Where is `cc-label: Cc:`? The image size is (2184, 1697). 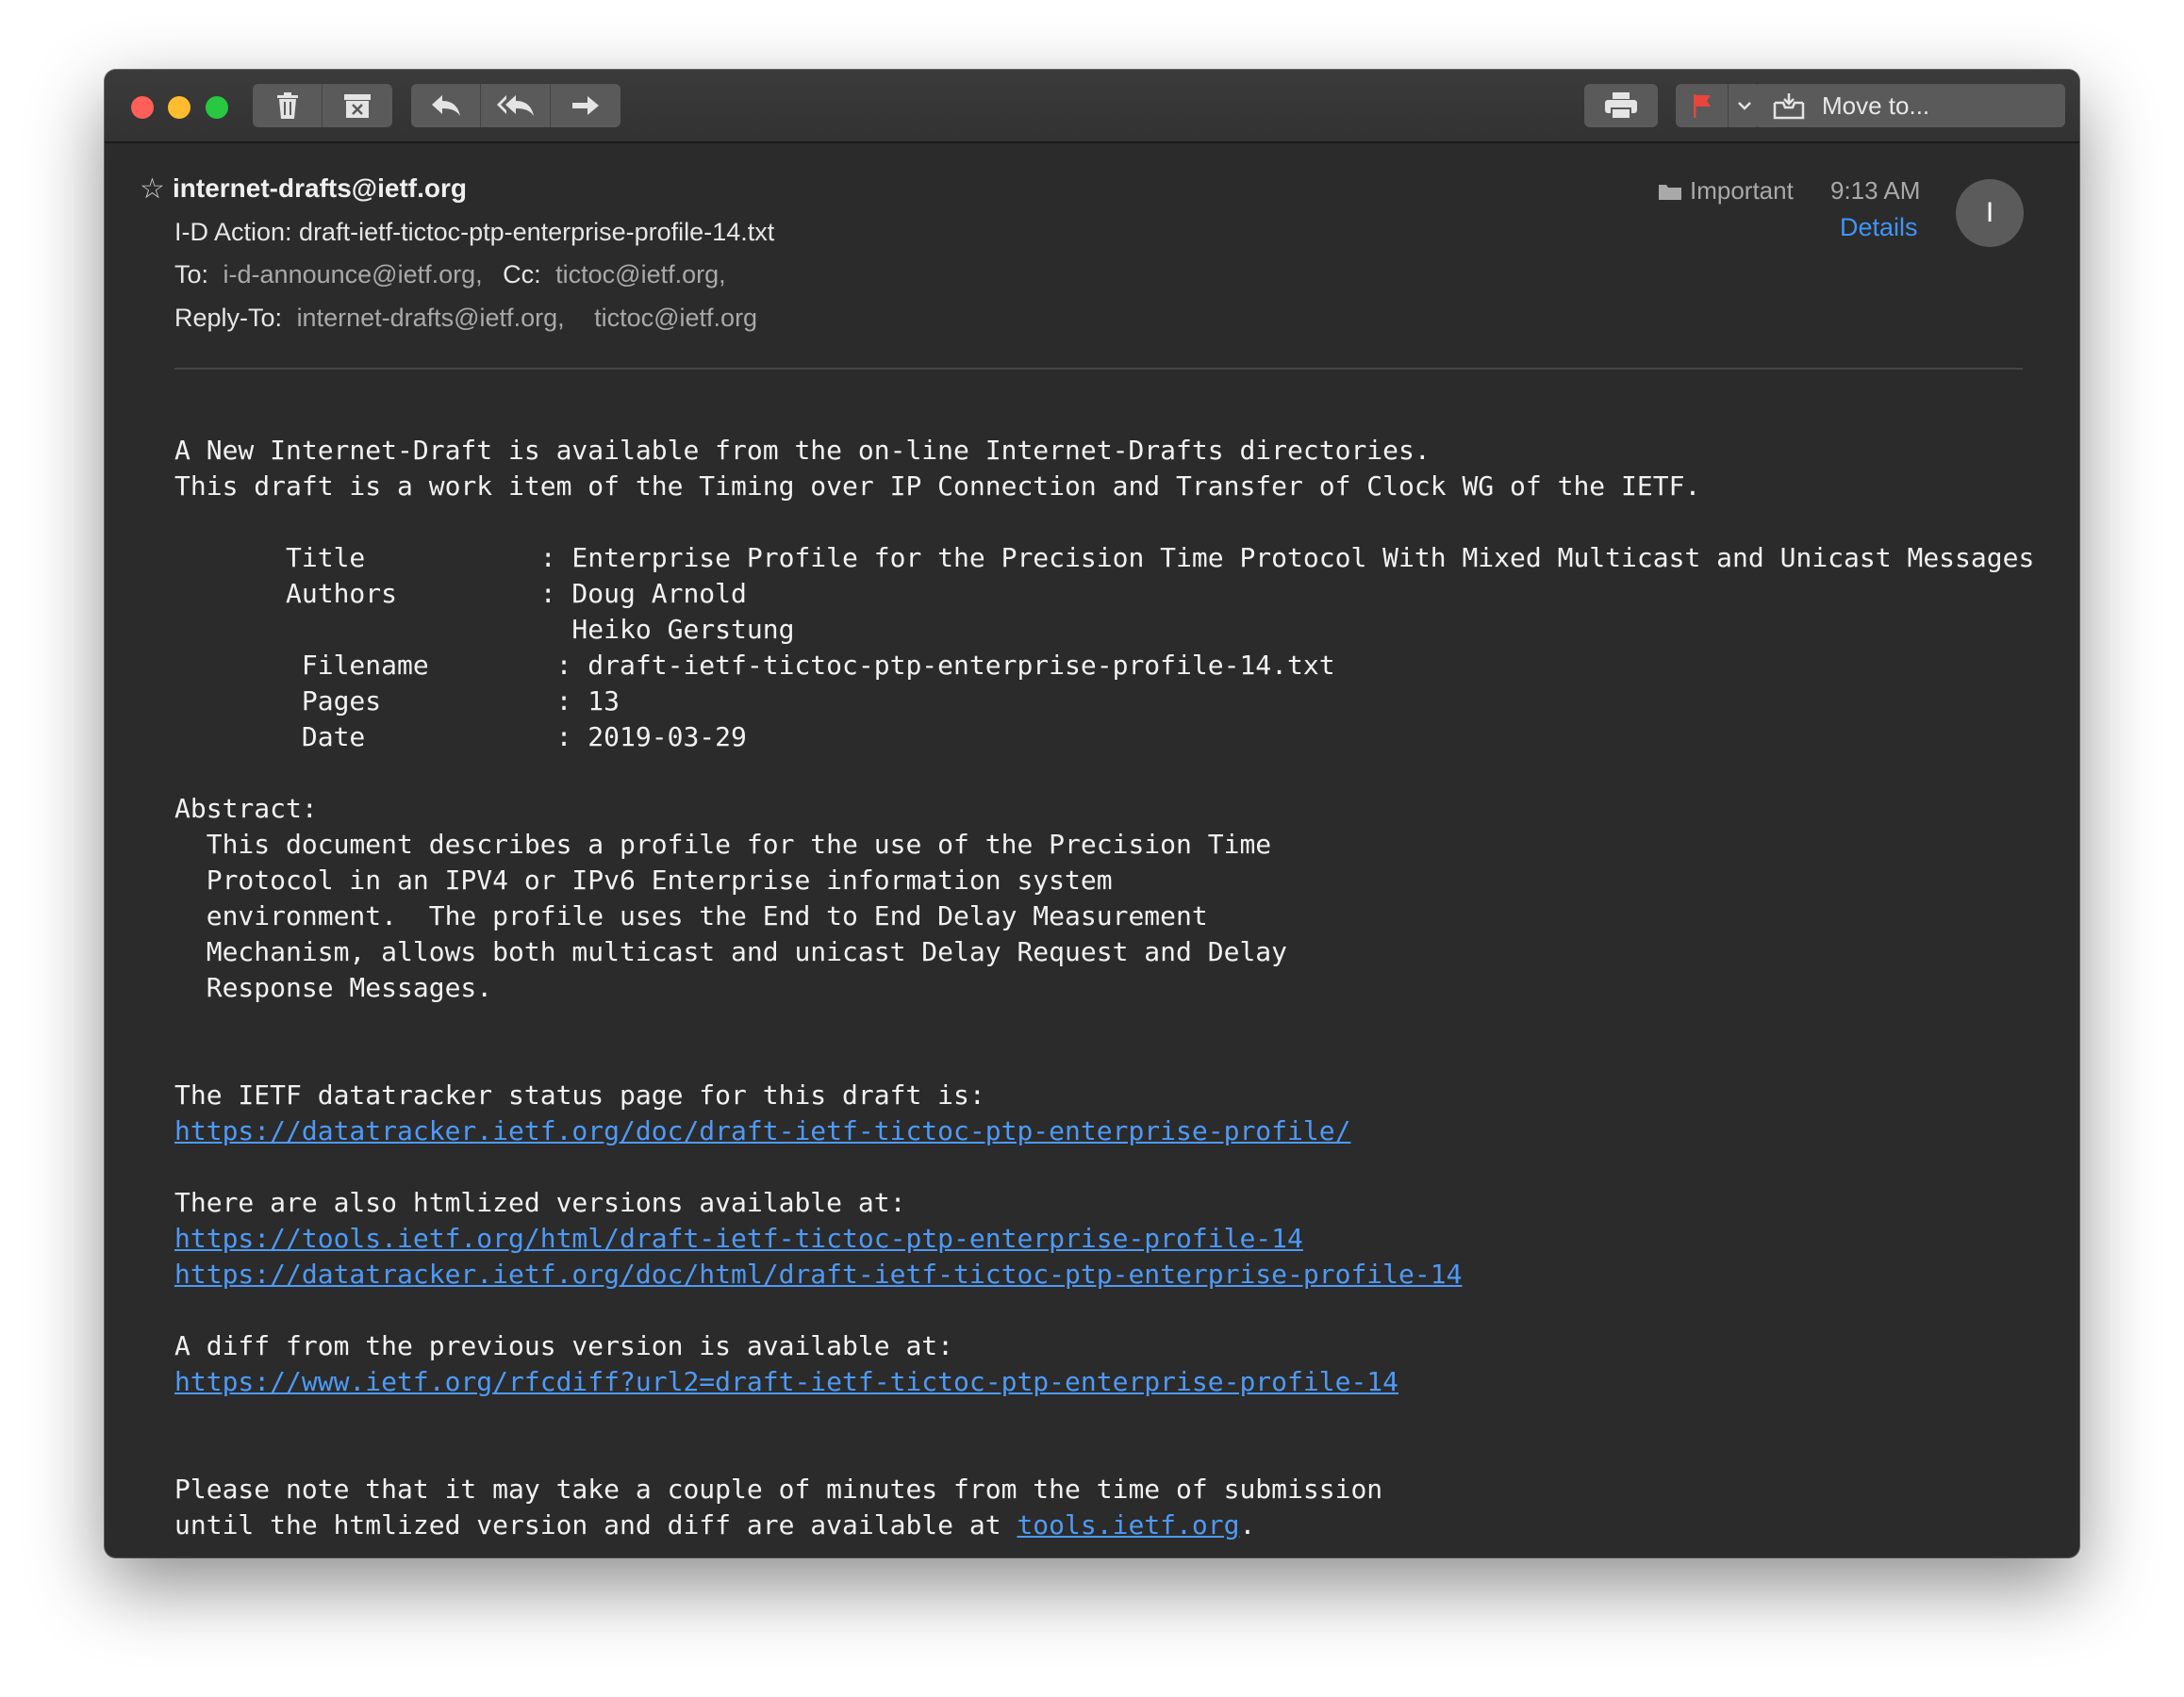
cc-label: Cc: is located at coordinates (522, 274).